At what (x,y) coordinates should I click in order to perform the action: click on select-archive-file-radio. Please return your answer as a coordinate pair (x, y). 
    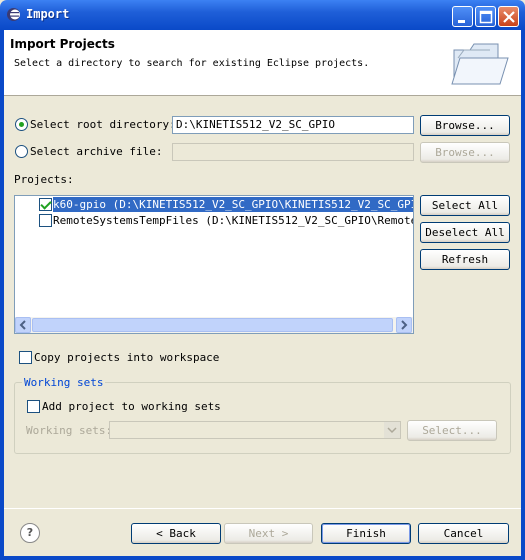
    Looking at the image, I should click on (21, 151).